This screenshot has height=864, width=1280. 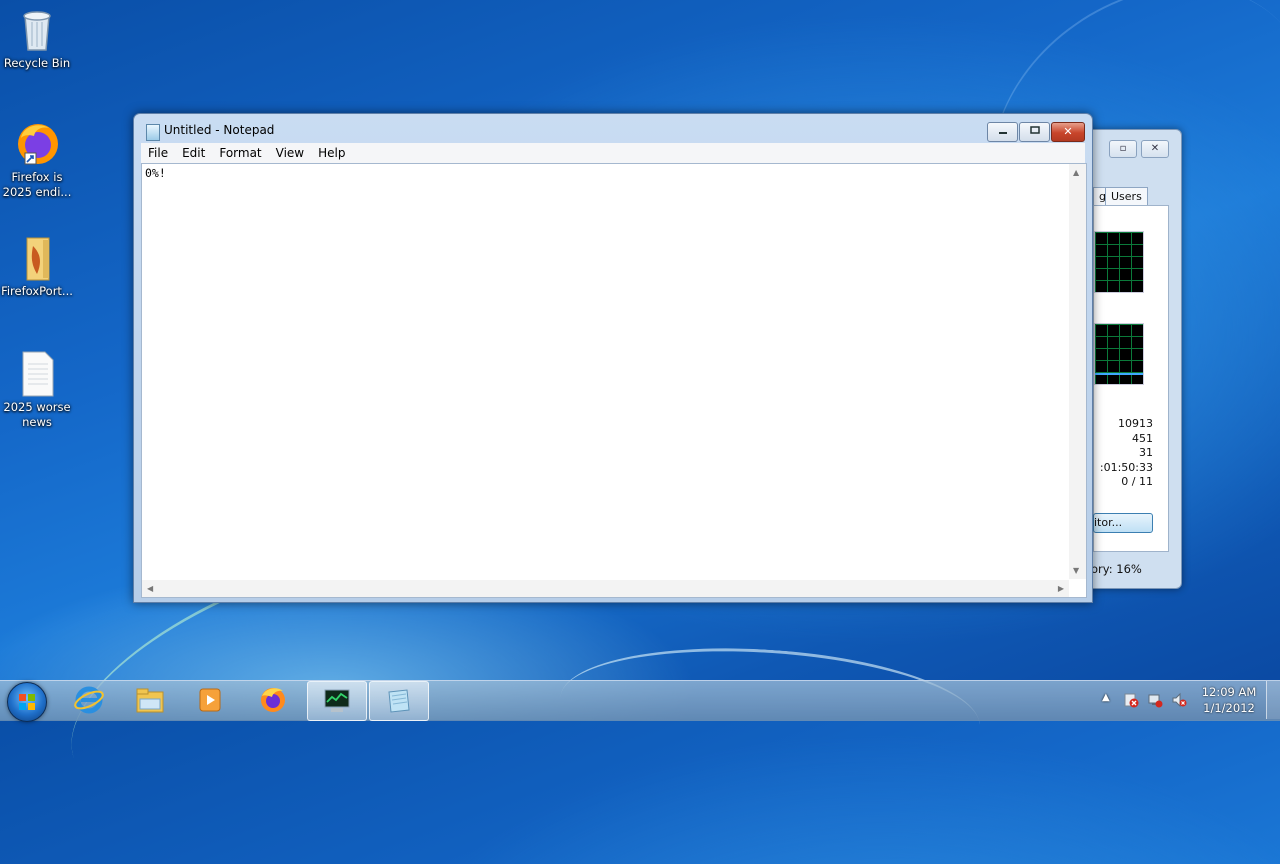 I want to click on notepad-icon, so click(x=399, y=701).